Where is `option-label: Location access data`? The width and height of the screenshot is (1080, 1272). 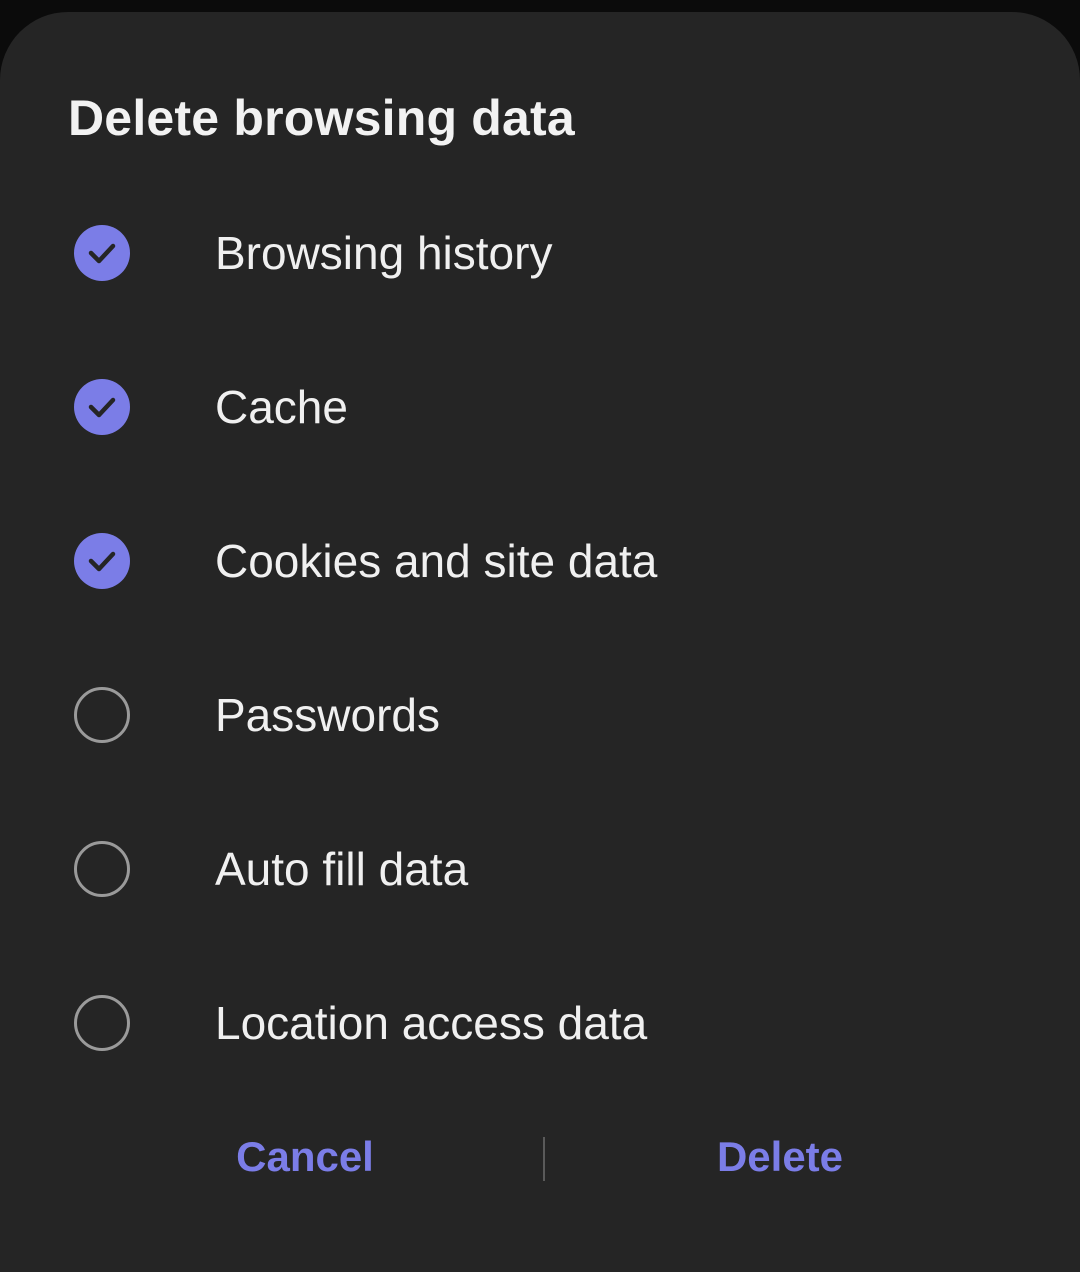 option-label: Location access data is located at coordinates (431, 1023).